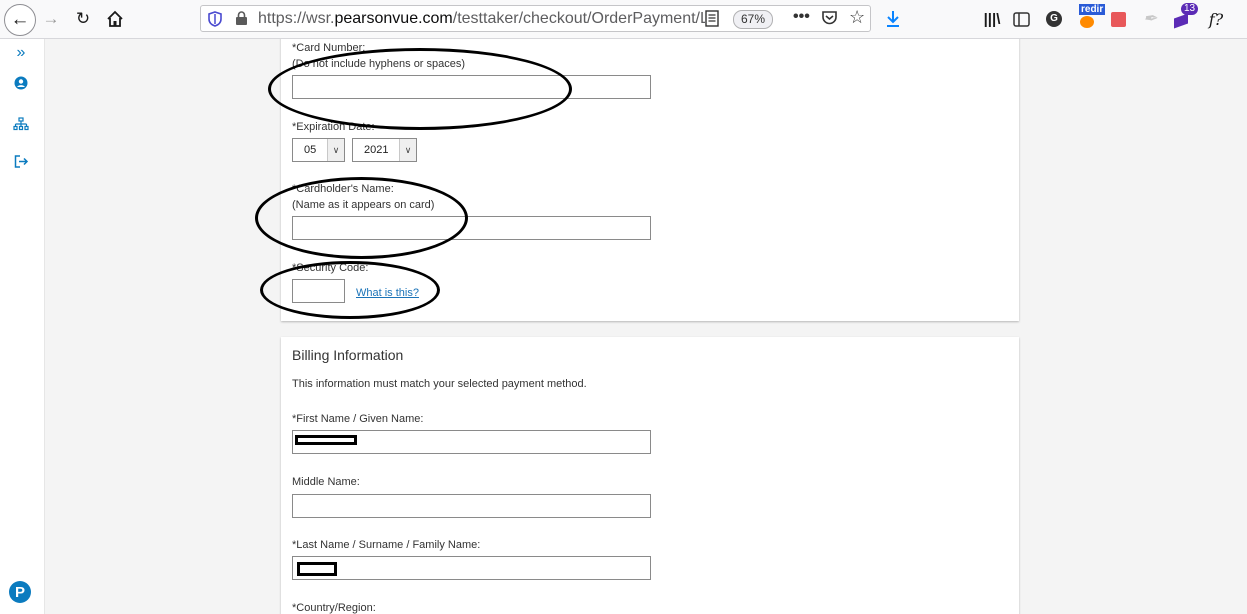 The image size is (1247, 614). I want to click on middle-name-label: Middle Name:, so click(326, 482).